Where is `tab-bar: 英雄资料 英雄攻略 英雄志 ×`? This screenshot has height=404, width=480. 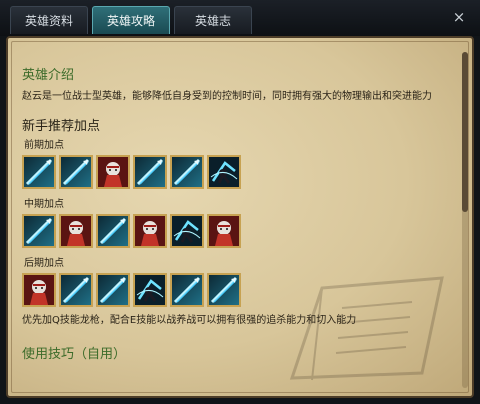 tab-bar: 英雄资料 英雄攻略 英雄志 × is located at coordinates (240, 18).